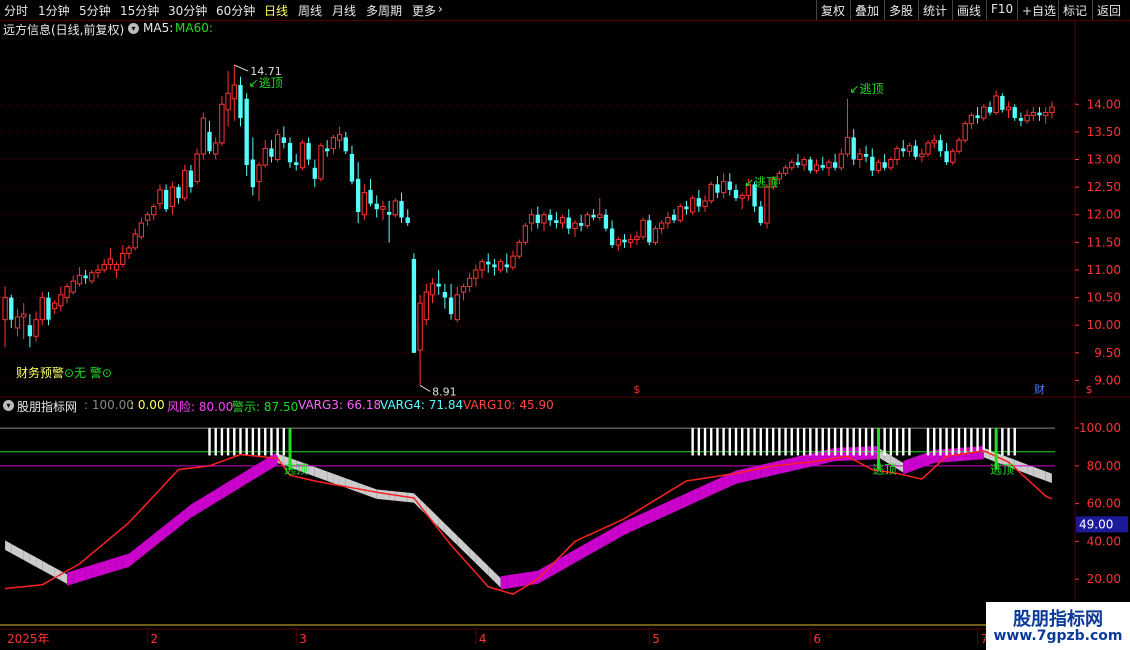  Describe the element at coordinates (235, 10) in the screenshot. I see `toolbar-tab-5: 60分钟` at that location.